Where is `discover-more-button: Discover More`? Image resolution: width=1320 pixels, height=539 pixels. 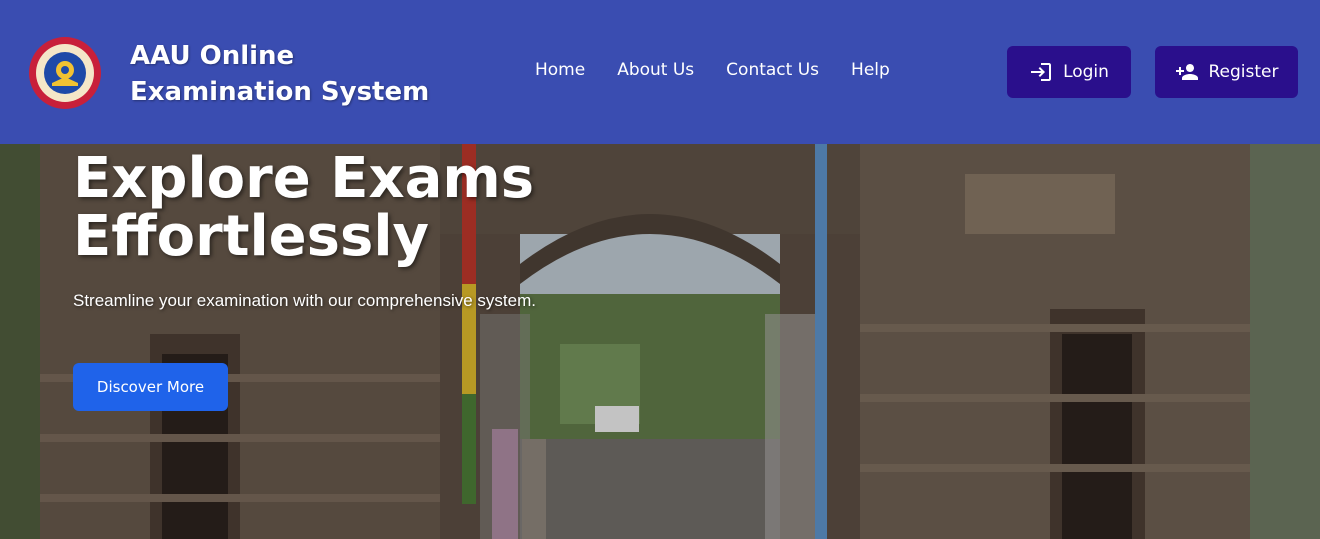
discover-more-button: Discover More is located at coordinates (150, 387).